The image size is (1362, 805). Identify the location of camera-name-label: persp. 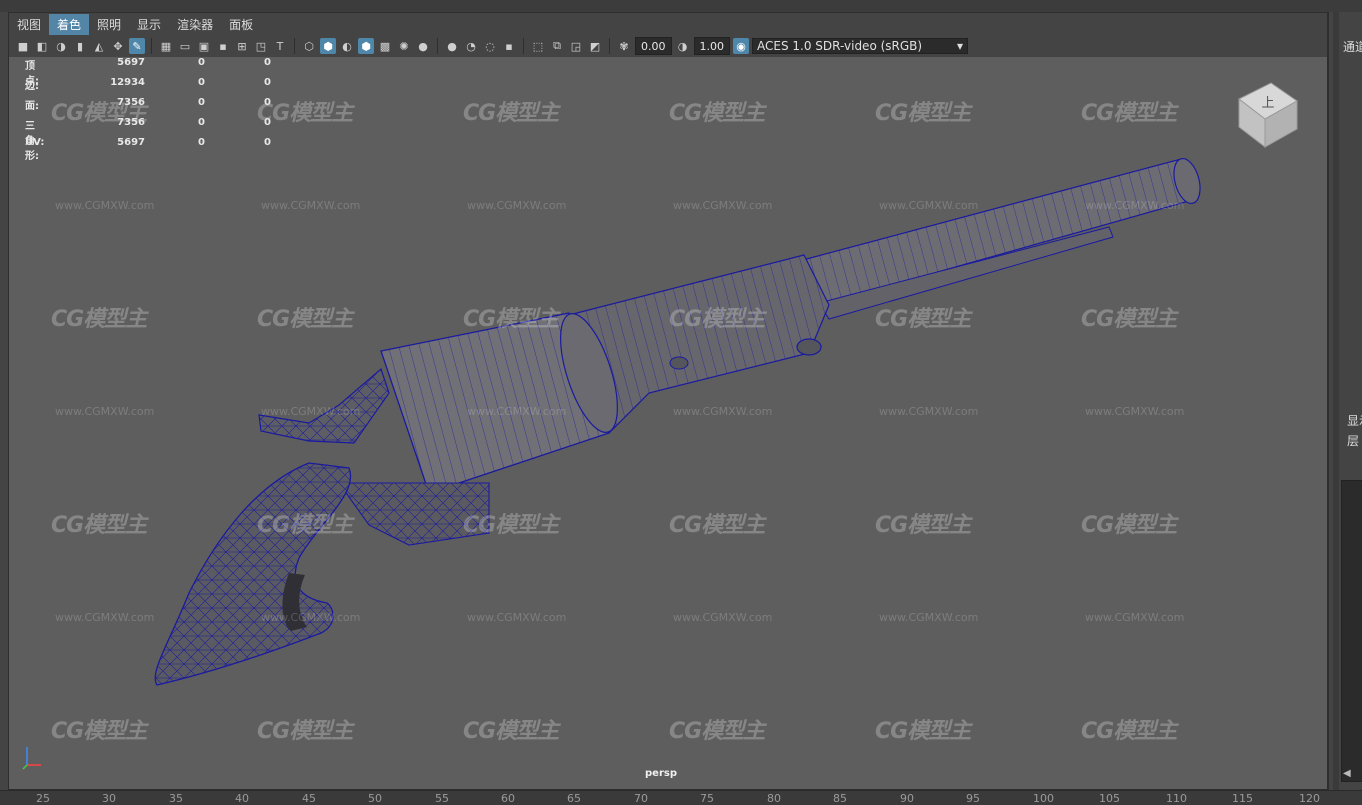
(661, 773).